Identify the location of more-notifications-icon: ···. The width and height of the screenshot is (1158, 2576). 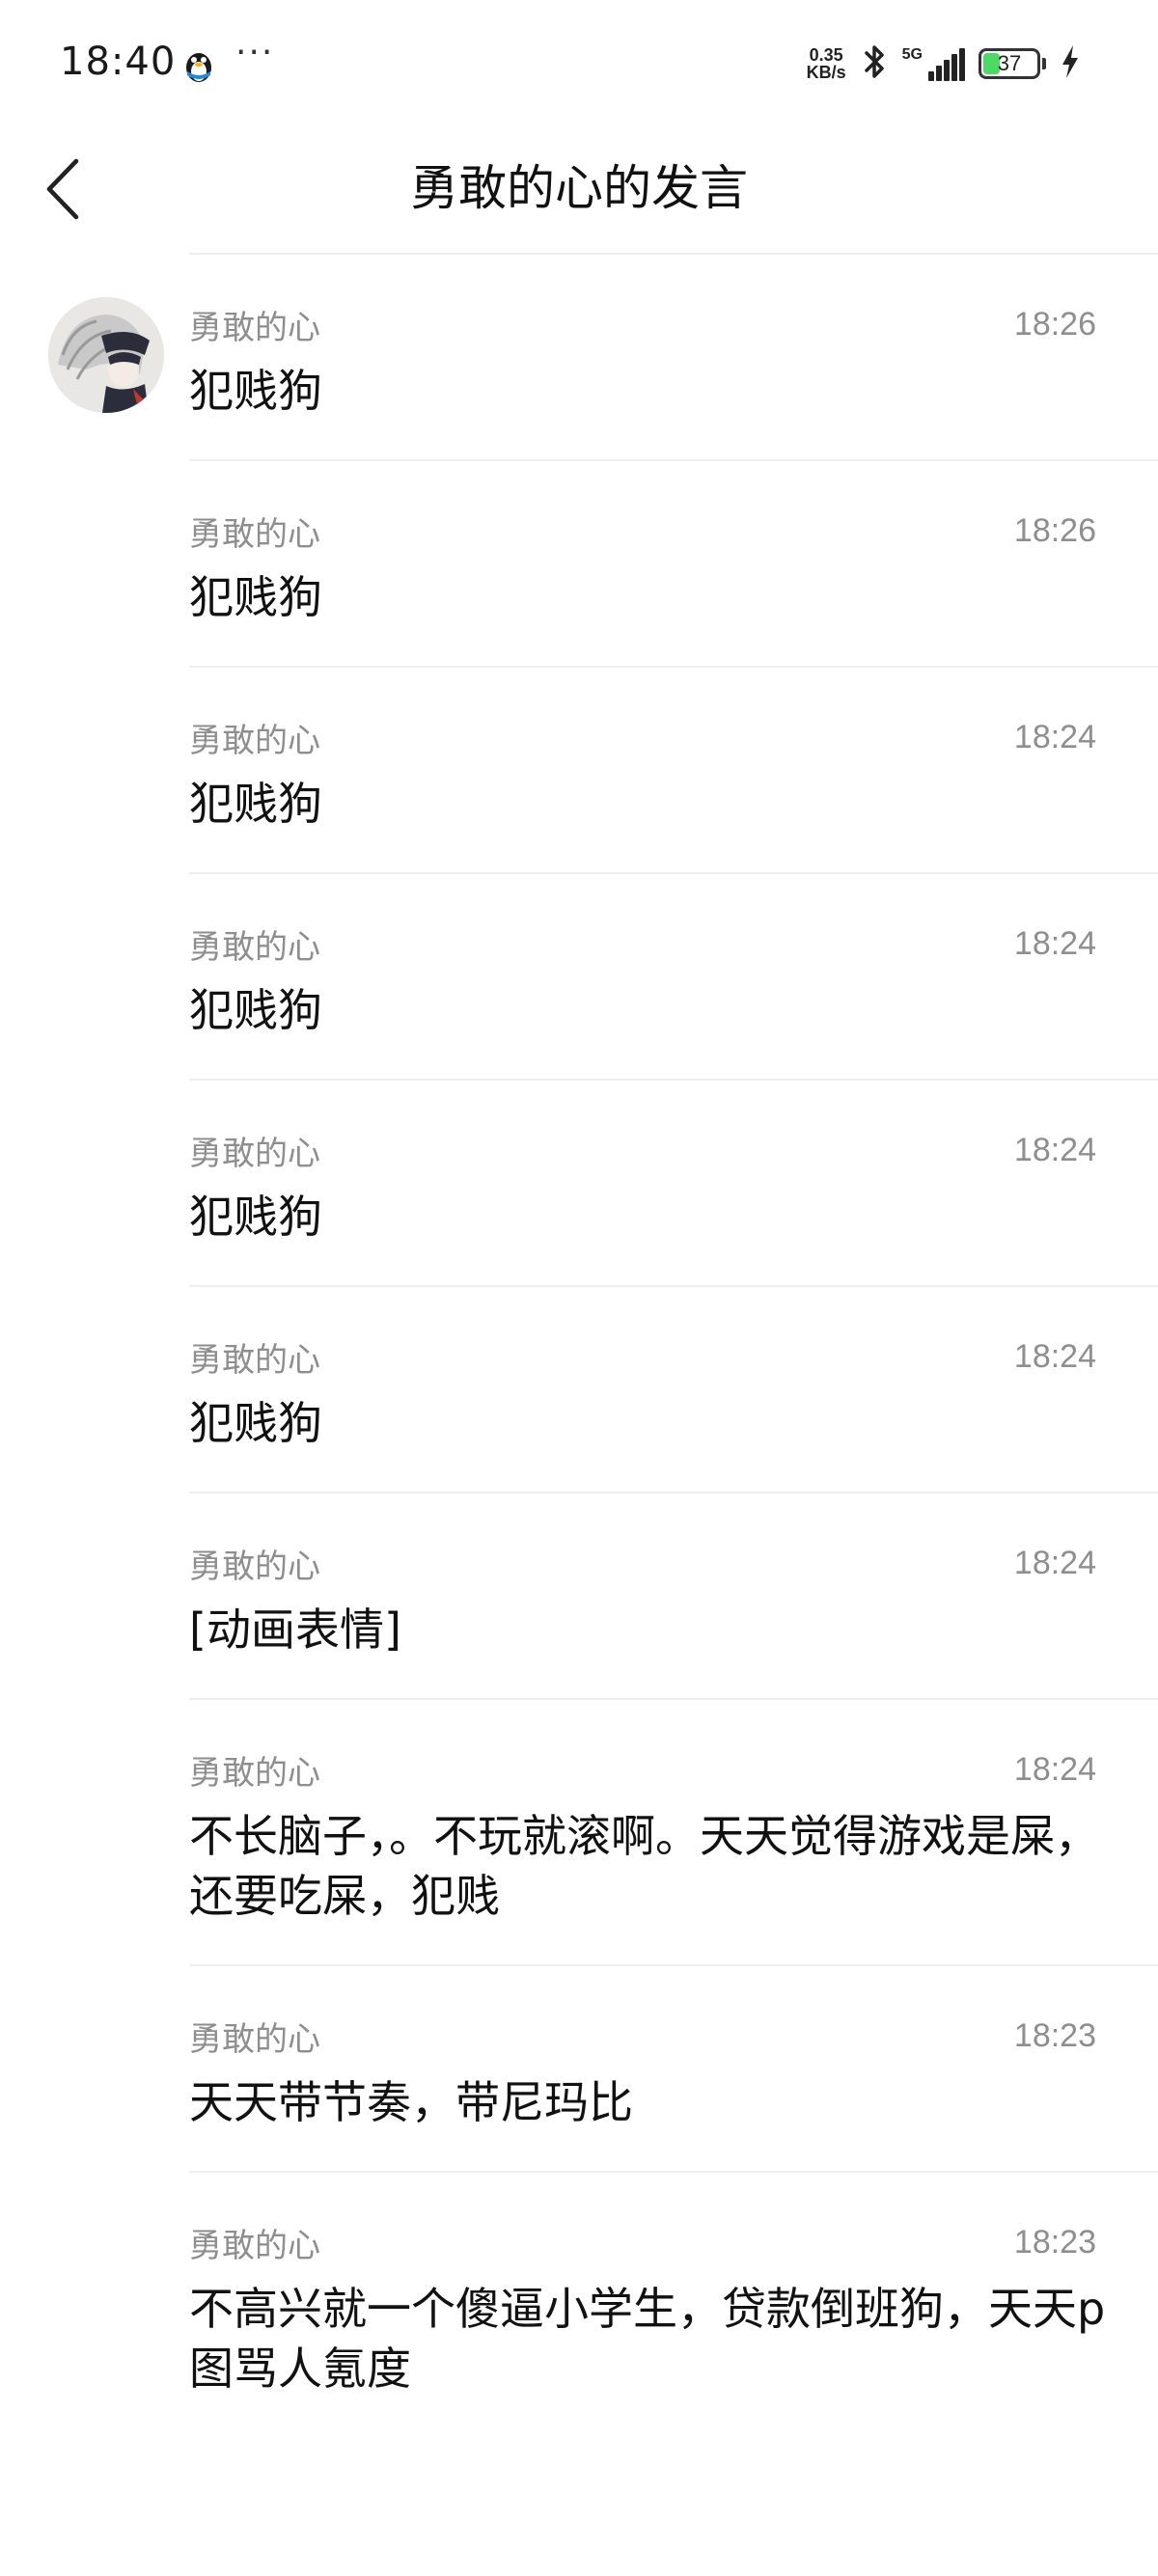
(255, 52).